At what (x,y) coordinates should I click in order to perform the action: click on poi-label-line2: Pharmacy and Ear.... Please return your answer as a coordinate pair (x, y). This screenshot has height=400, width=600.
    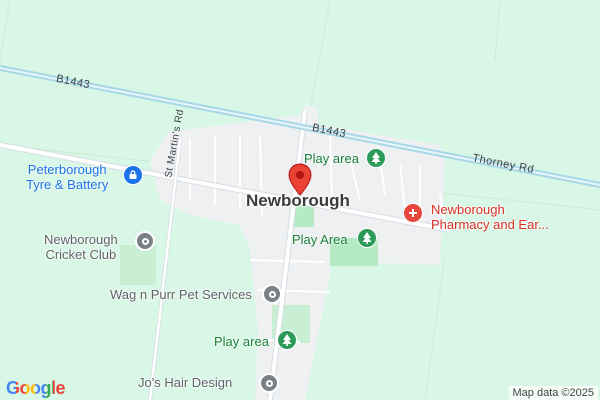
    Looking at the image, I should click on (490, 224).